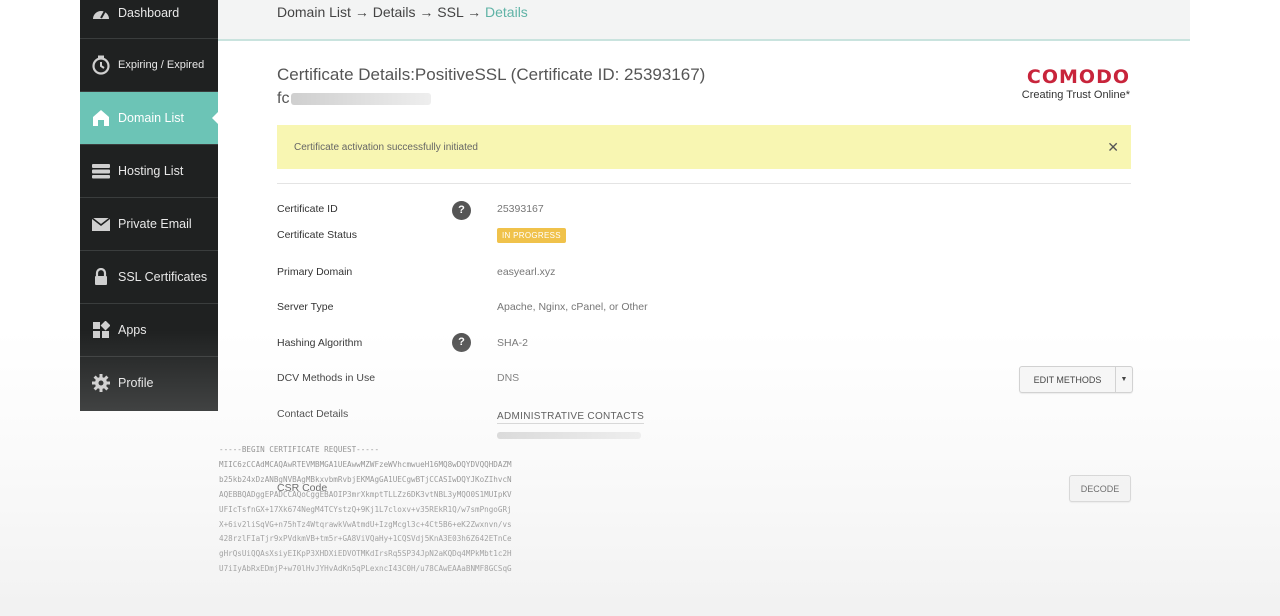 This screenshot has height=616, width=1280. I want to click on server-type-value: Apache, Nginx, cPanel, or Other, so click(572, 307).